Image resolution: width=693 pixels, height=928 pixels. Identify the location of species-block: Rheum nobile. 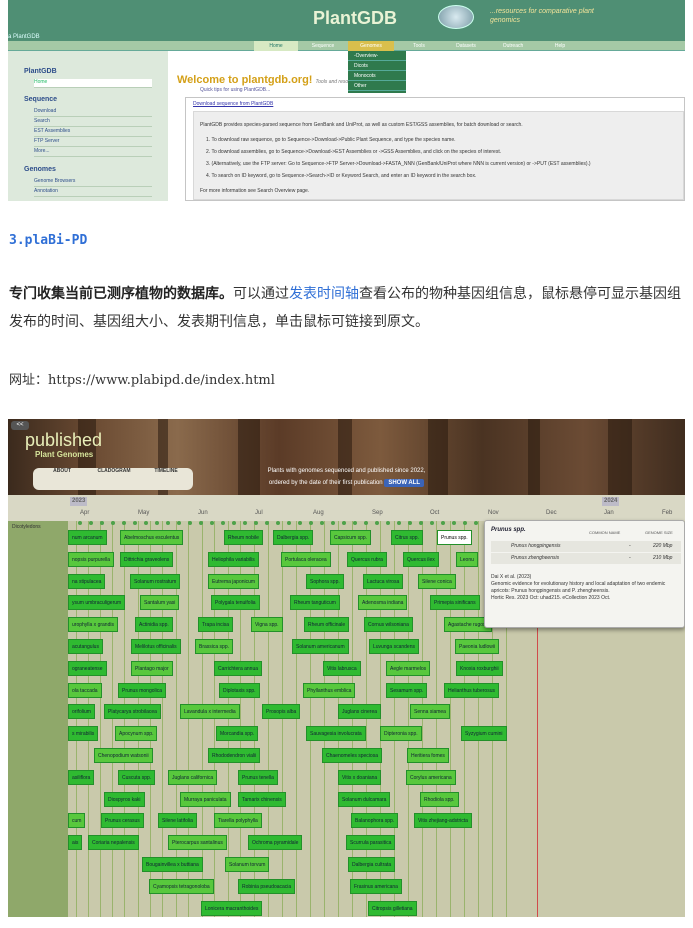
(243, 537).